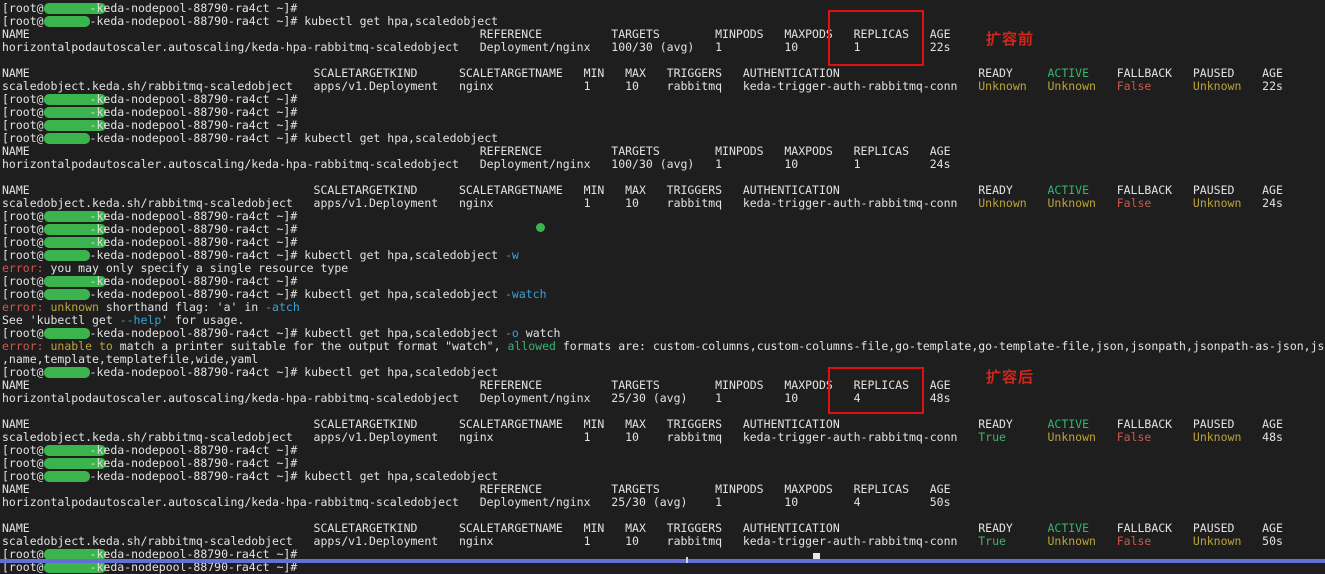 The width and height of the screenshot is (1325, 574). Describe the element at coordinates (539, 333) in the screenshot. I see `terminal-text: watch` at that location.